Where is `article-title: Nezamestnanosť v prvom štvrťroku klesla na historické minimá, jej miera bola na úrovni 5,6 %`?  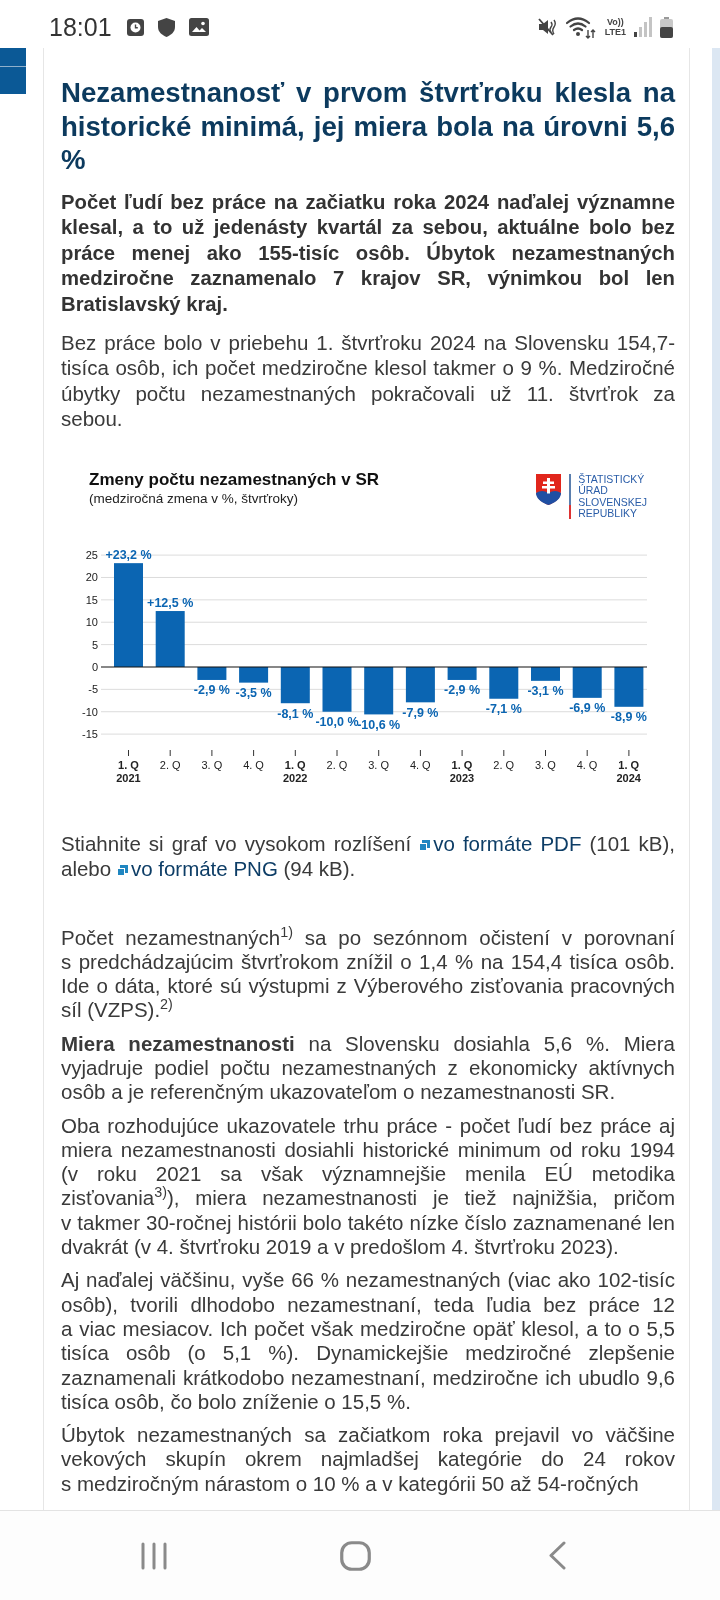 article-title: Nezamestnanosť v prvom štvrťroku klesla na historické minimá, jej miera bola na úrovni 5,6 % is located at coordinates (368, 126).